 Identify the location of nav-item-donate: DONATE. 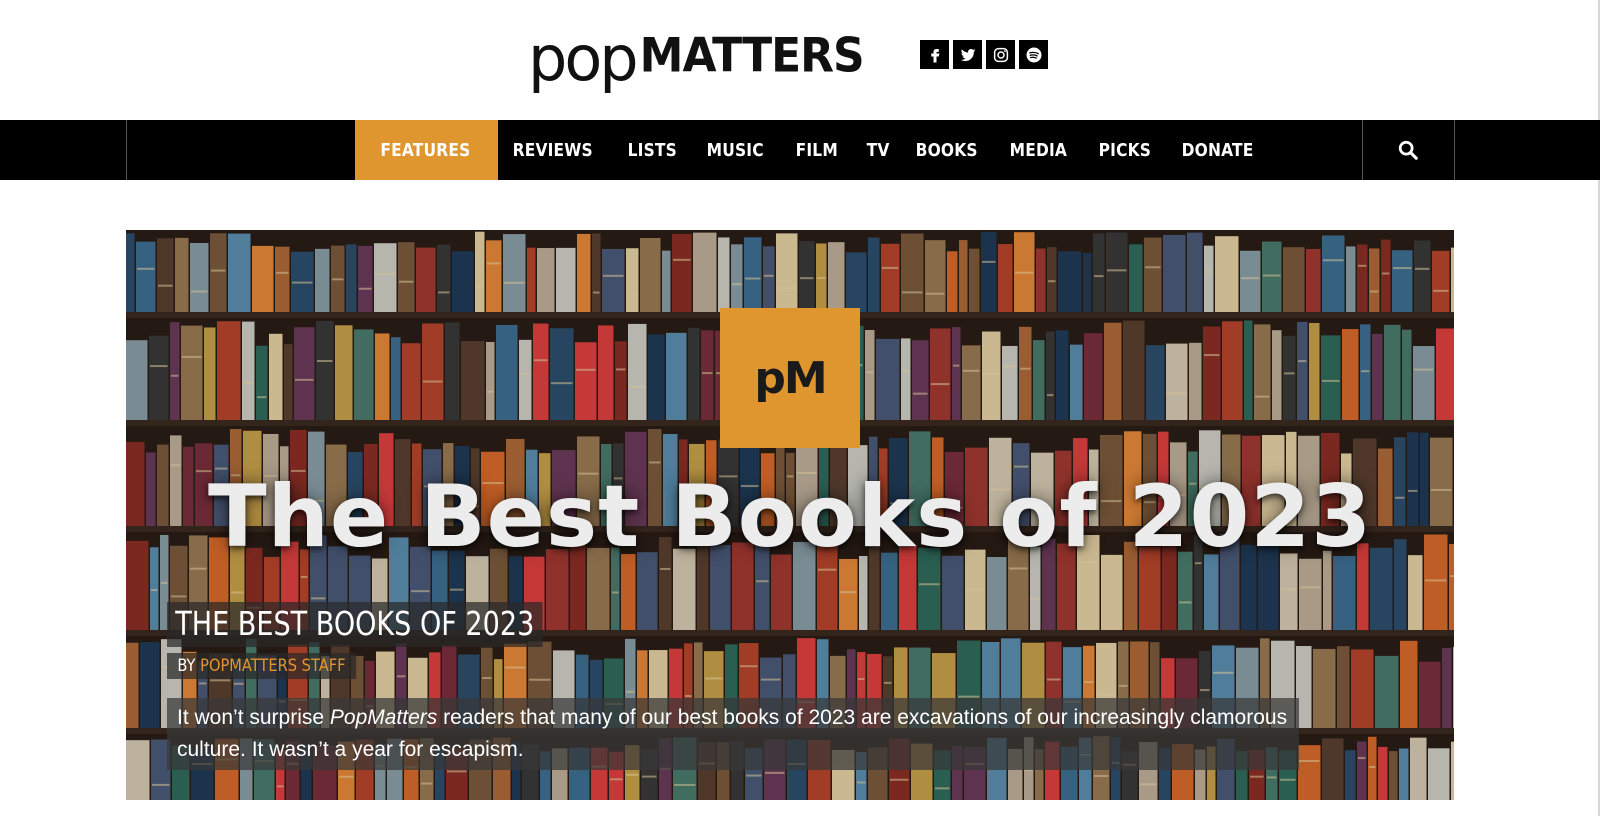
(1217, 150).